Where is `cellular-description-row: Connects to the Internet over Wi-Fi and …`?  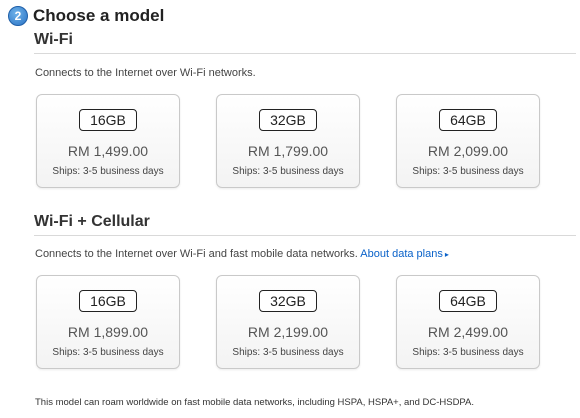
cellular-description-row: Connects to the Internet over Wi-Fi and … is located at coordinates (242, 254).